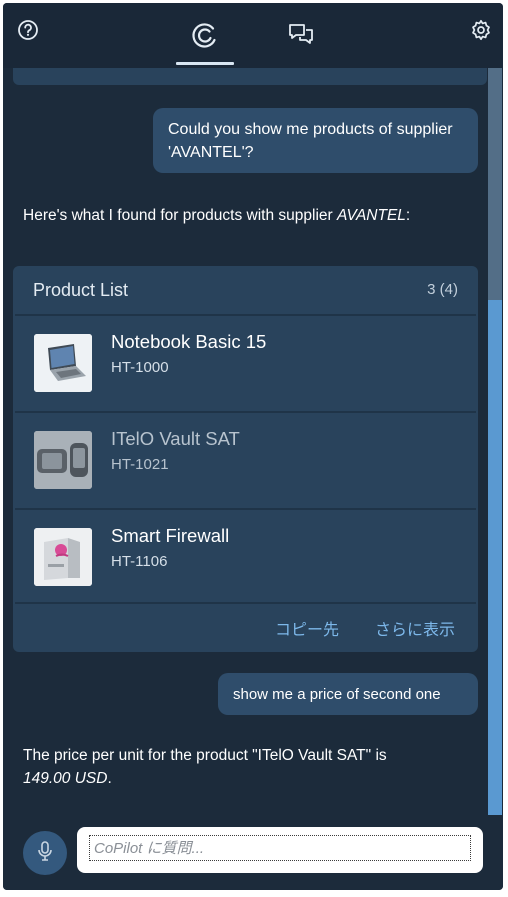  What do you see at coordinates (81, 290) in the screenshot?
I see `product-list-title: Product List` at bounding box center [81, 290].